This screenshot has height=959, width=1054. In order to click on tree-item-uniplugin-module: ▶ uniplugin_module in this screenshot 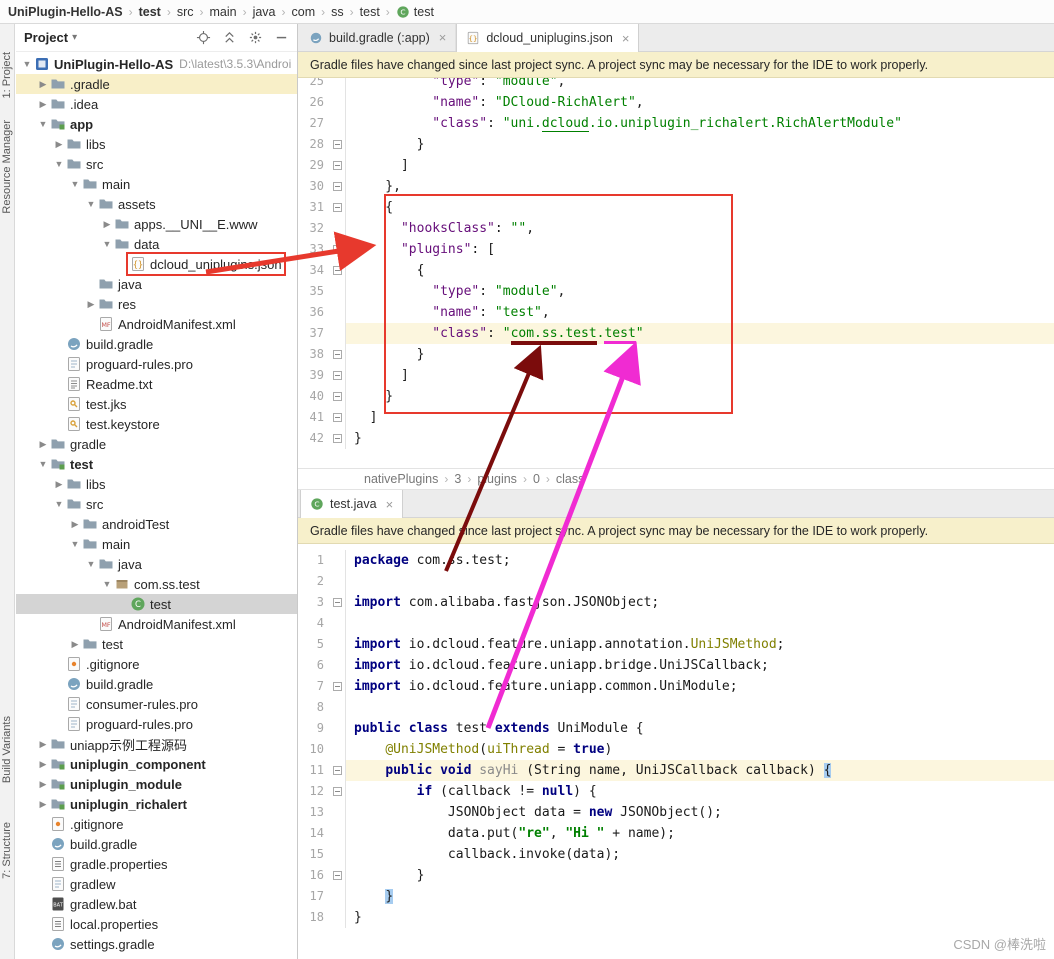, I will do `click(156, 784)`.